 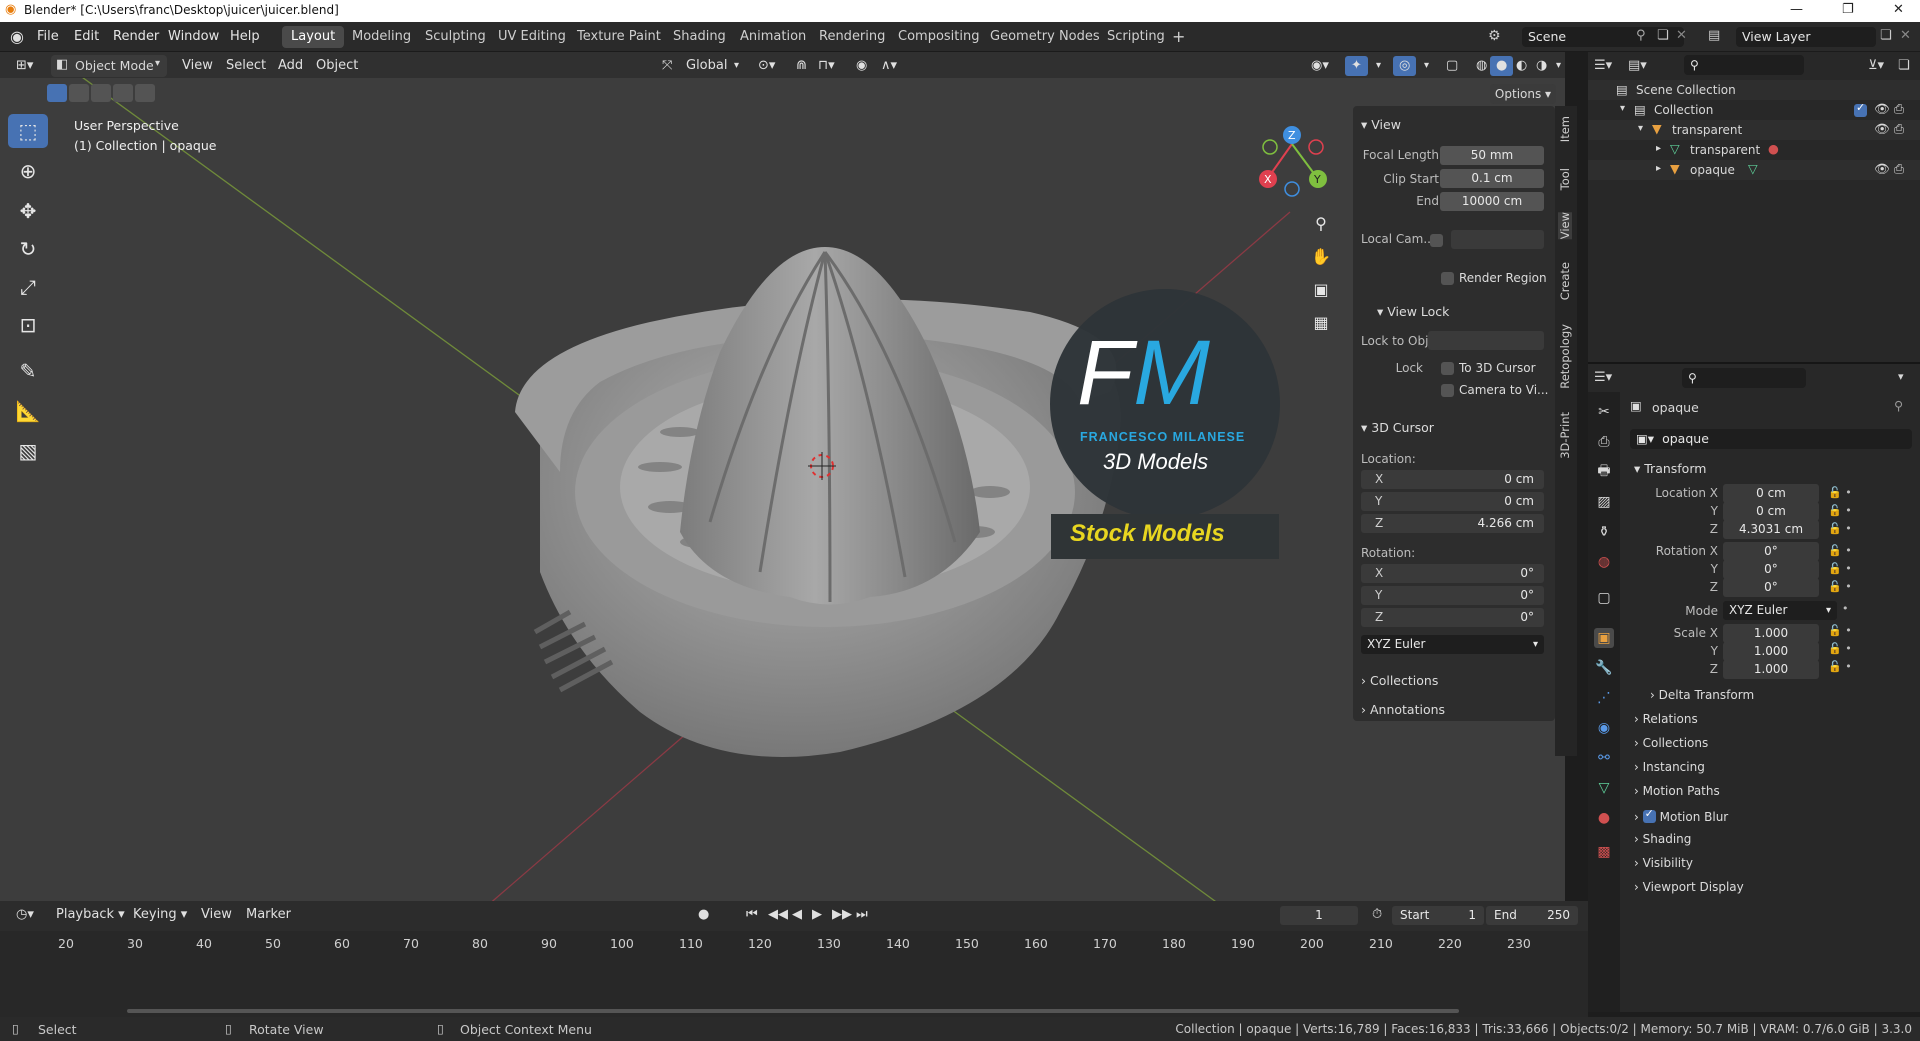 I want to click on tab-geometry-nodes: Geometry Nodes, so click(x=1045, y=37).